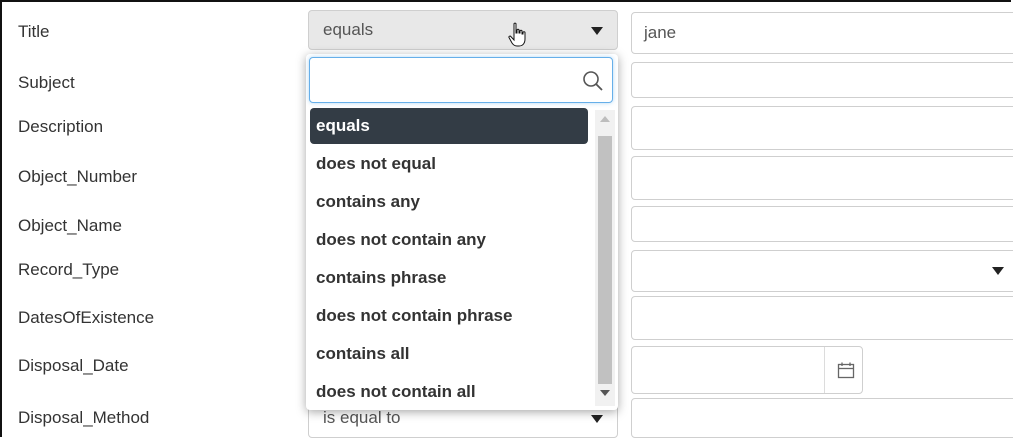  Describe the element at coordinates (78, 176) in the screenshot. I see `field-label-object-number: Object_Number` at that location.